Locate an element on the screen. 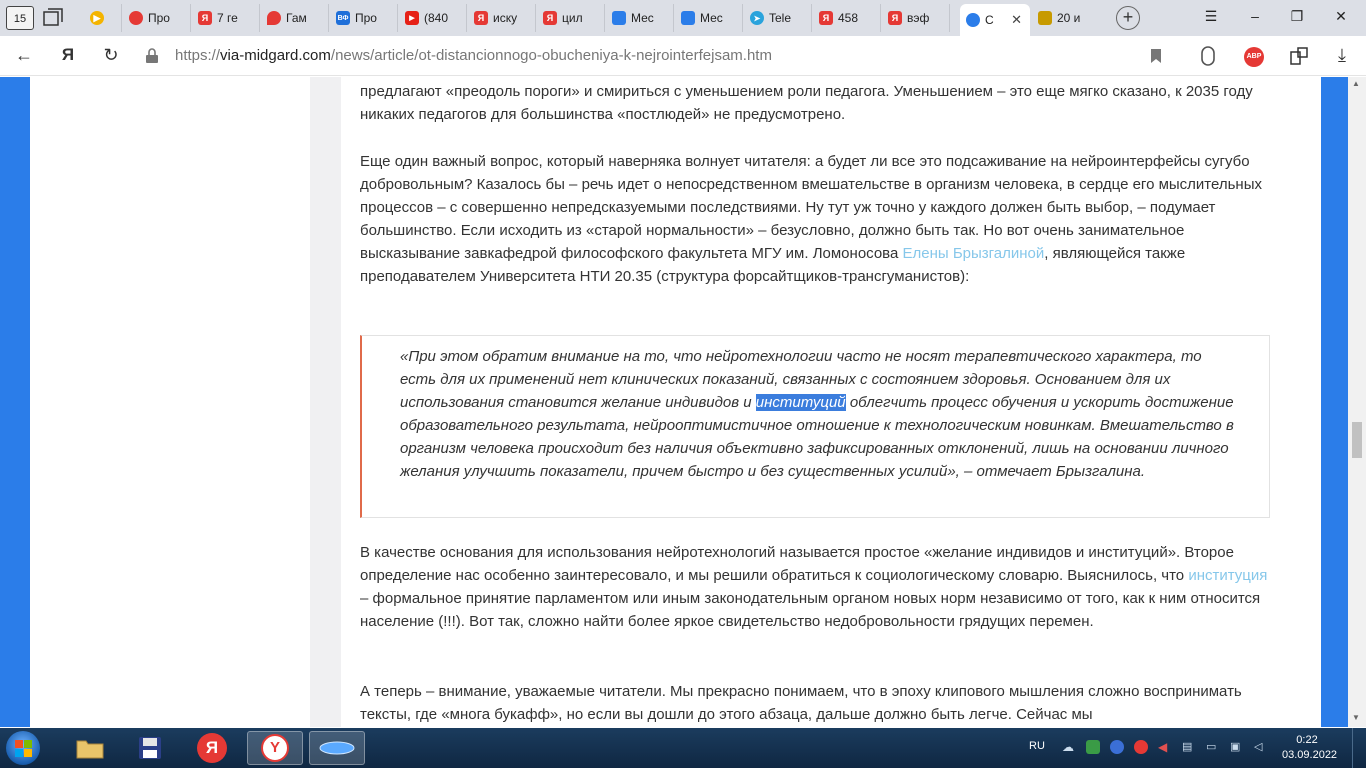  maximize-button: ❐ is located at coordinates (1297, 16).